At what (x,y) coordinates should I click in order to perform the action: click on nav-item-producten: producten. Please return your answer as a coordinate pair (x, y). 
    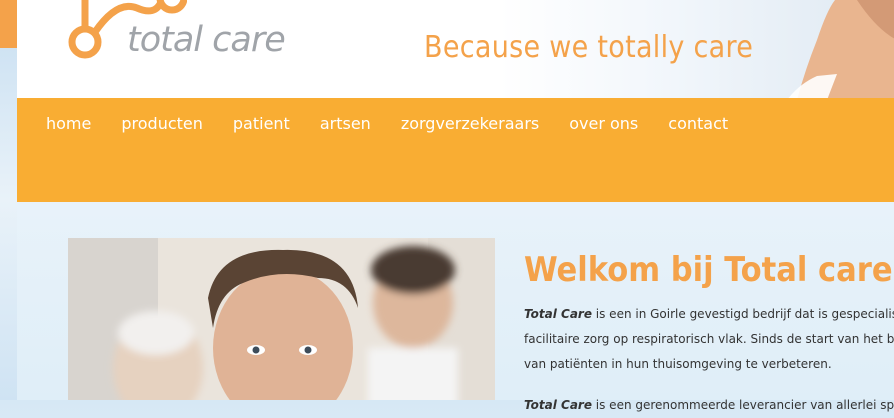
    Looking at the image, I should click on (162, 123).